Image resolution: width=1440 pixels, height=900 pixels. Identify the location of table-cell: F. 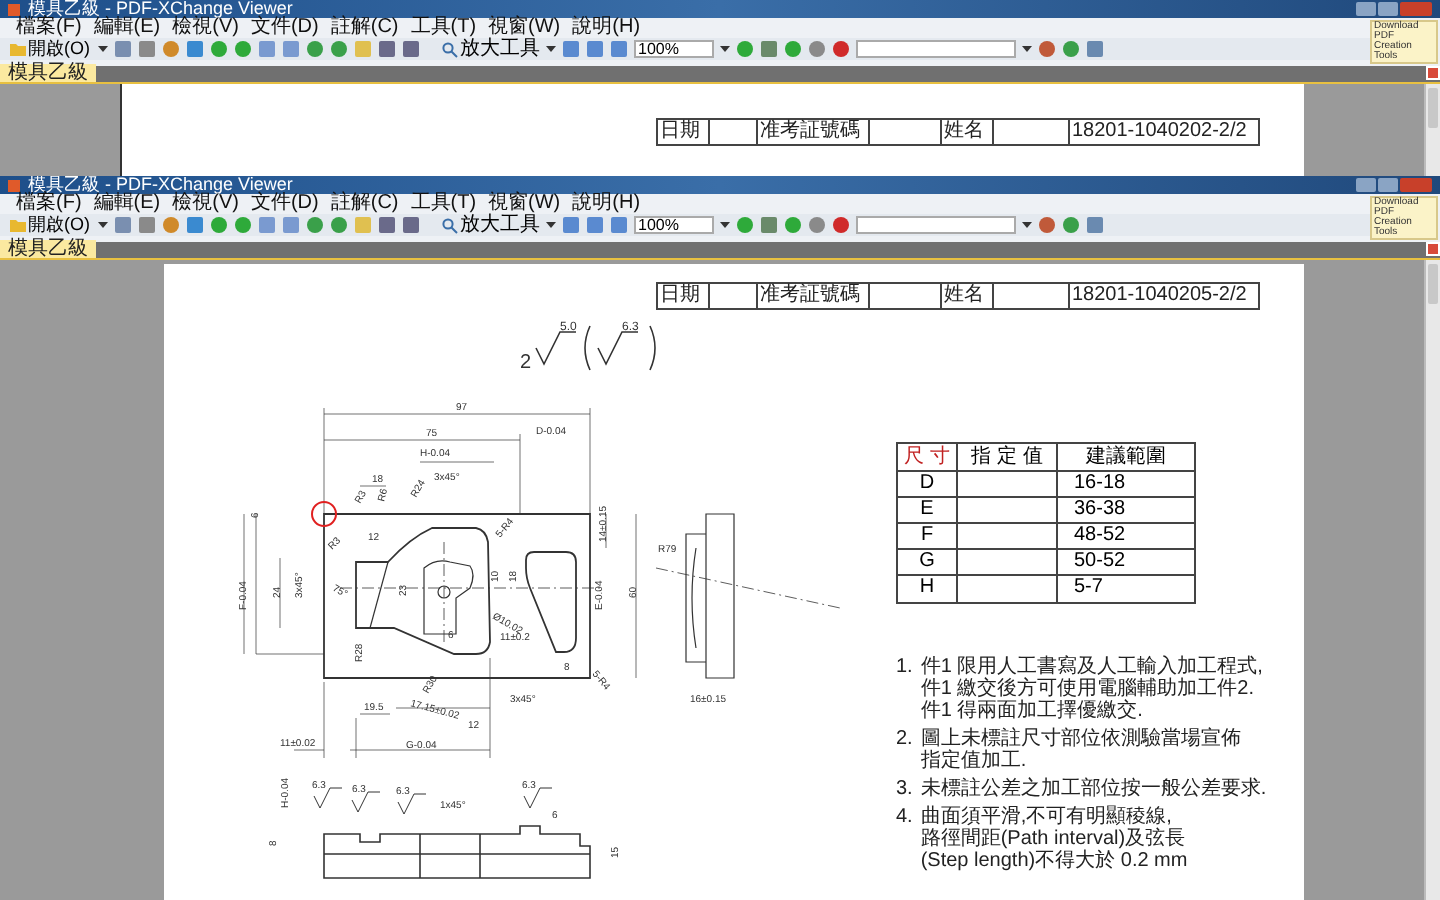
(928, 536).